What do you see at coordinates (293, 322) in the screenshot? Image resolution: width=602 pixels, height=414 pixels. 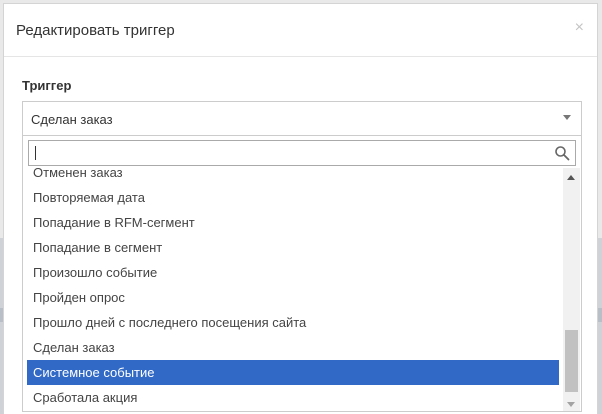 I see `dropdown-option: Прошло дней с последнего посещения сайта` at bounding box center [293, 322].